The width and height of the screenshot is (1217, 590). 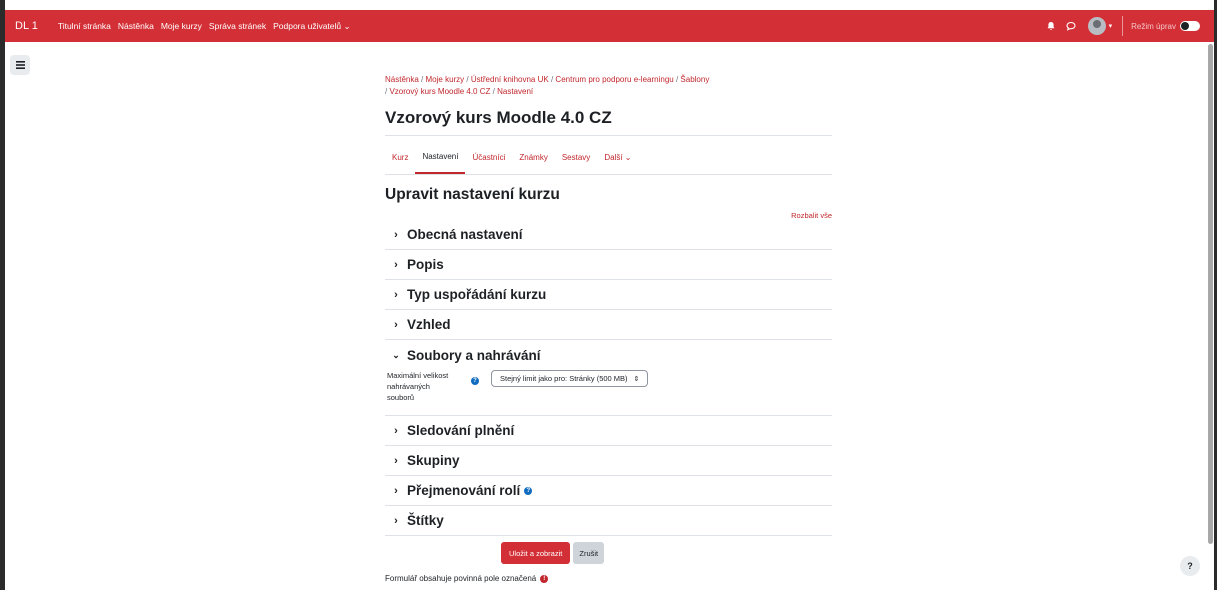 What do you see at coordinates (433, 460) in the screenshot?
I see `section-label: Skupiny` at bounding box center [433, 460].